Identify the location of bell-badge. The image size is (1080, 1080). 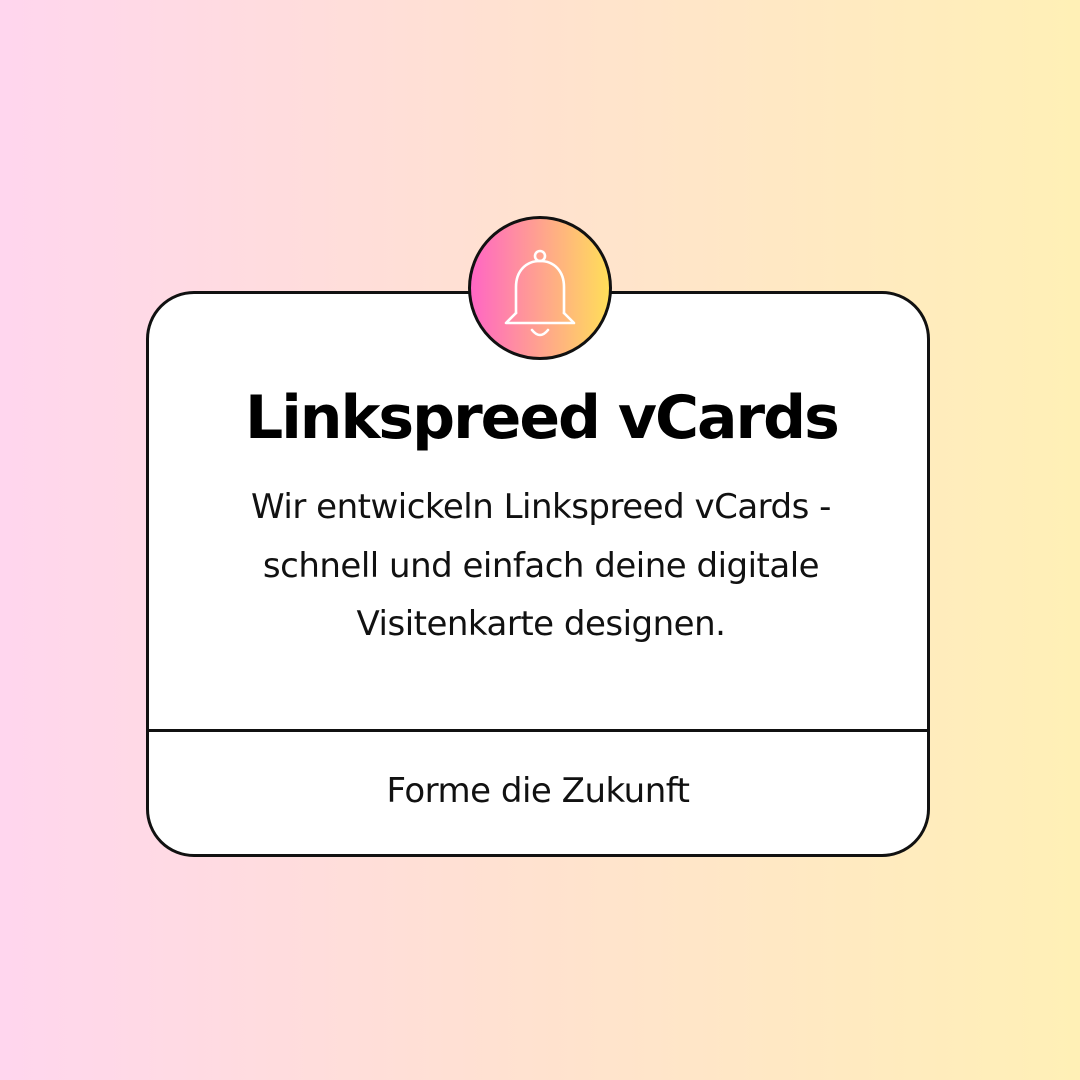
(540, 288).